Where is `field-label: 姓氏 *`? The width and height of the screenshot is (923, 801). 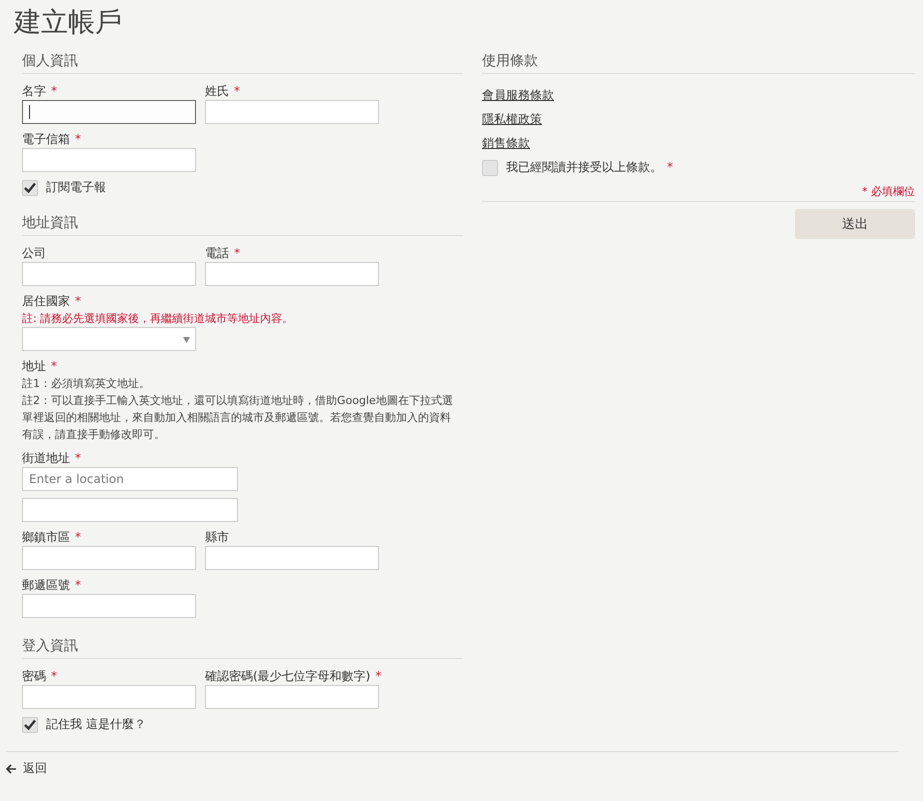
field-label: 姓氏 * is located at coordinates (223, 91).